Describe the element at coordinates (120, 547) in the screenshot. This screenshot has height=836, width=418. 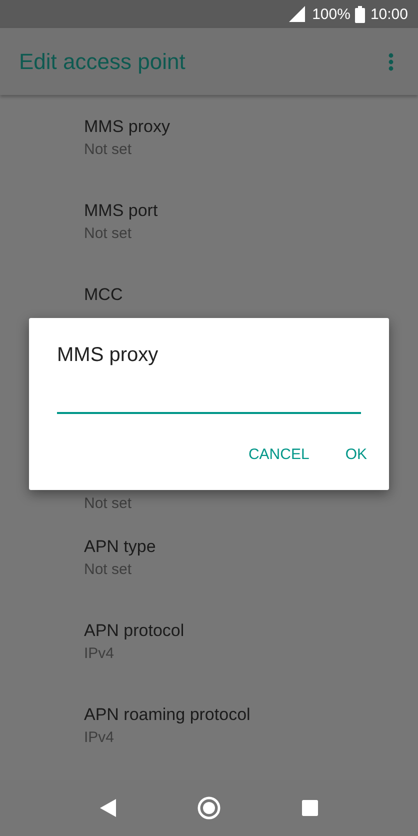
I see `setting-title: APN type` at that location.